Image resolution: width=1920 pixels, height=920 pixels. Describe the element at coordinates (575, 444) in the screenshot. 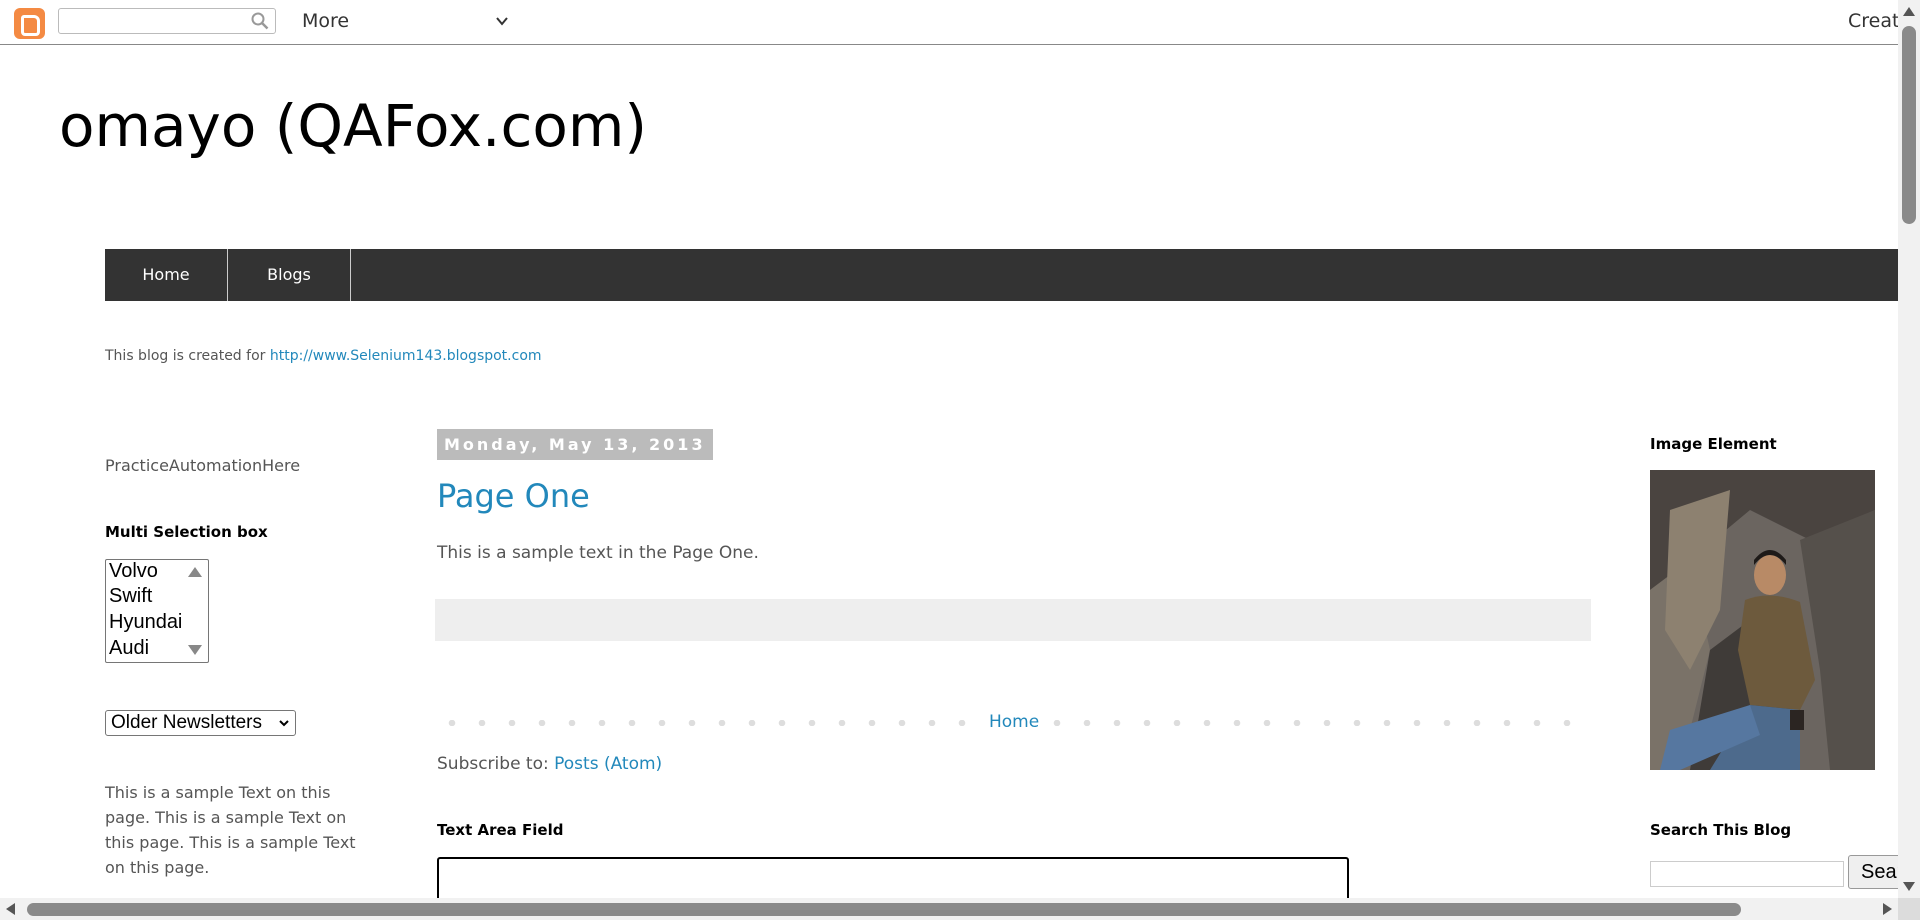

I see `post-date-header: Monday, May 13, 2013` at that location.